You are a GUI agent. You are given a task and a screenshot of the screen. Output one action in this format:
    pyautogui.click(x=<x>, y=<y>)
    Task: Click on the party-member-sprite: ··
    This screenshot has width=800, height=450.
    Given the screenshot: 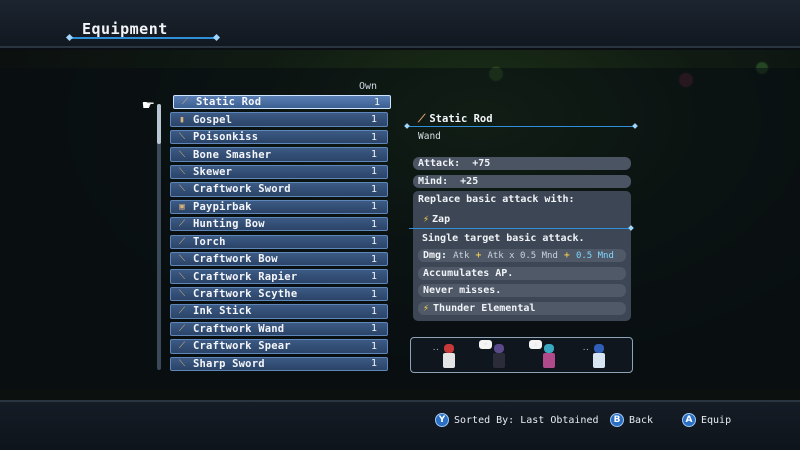 What is the action you would take?
    pyautogui.click(x=444, y=357)
    